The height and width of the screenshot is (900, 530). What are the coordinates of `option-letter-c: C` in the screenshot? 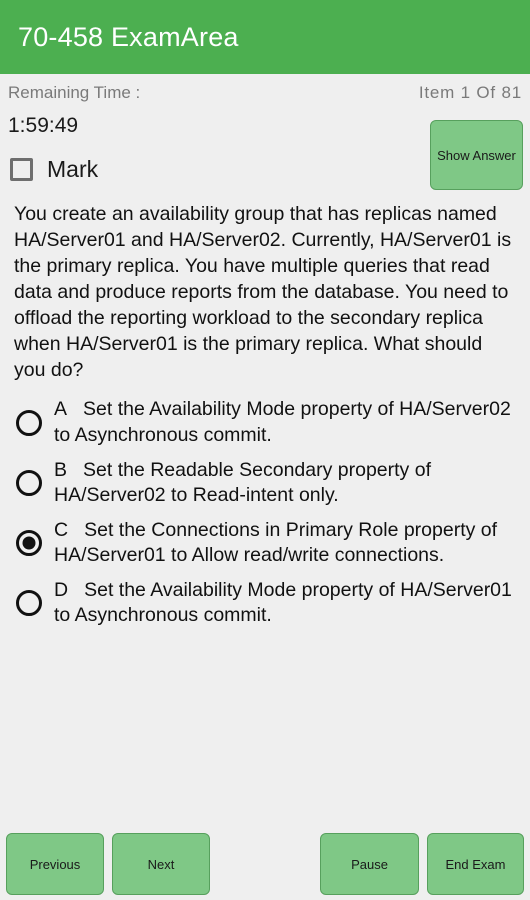 It's located at (61, 529).